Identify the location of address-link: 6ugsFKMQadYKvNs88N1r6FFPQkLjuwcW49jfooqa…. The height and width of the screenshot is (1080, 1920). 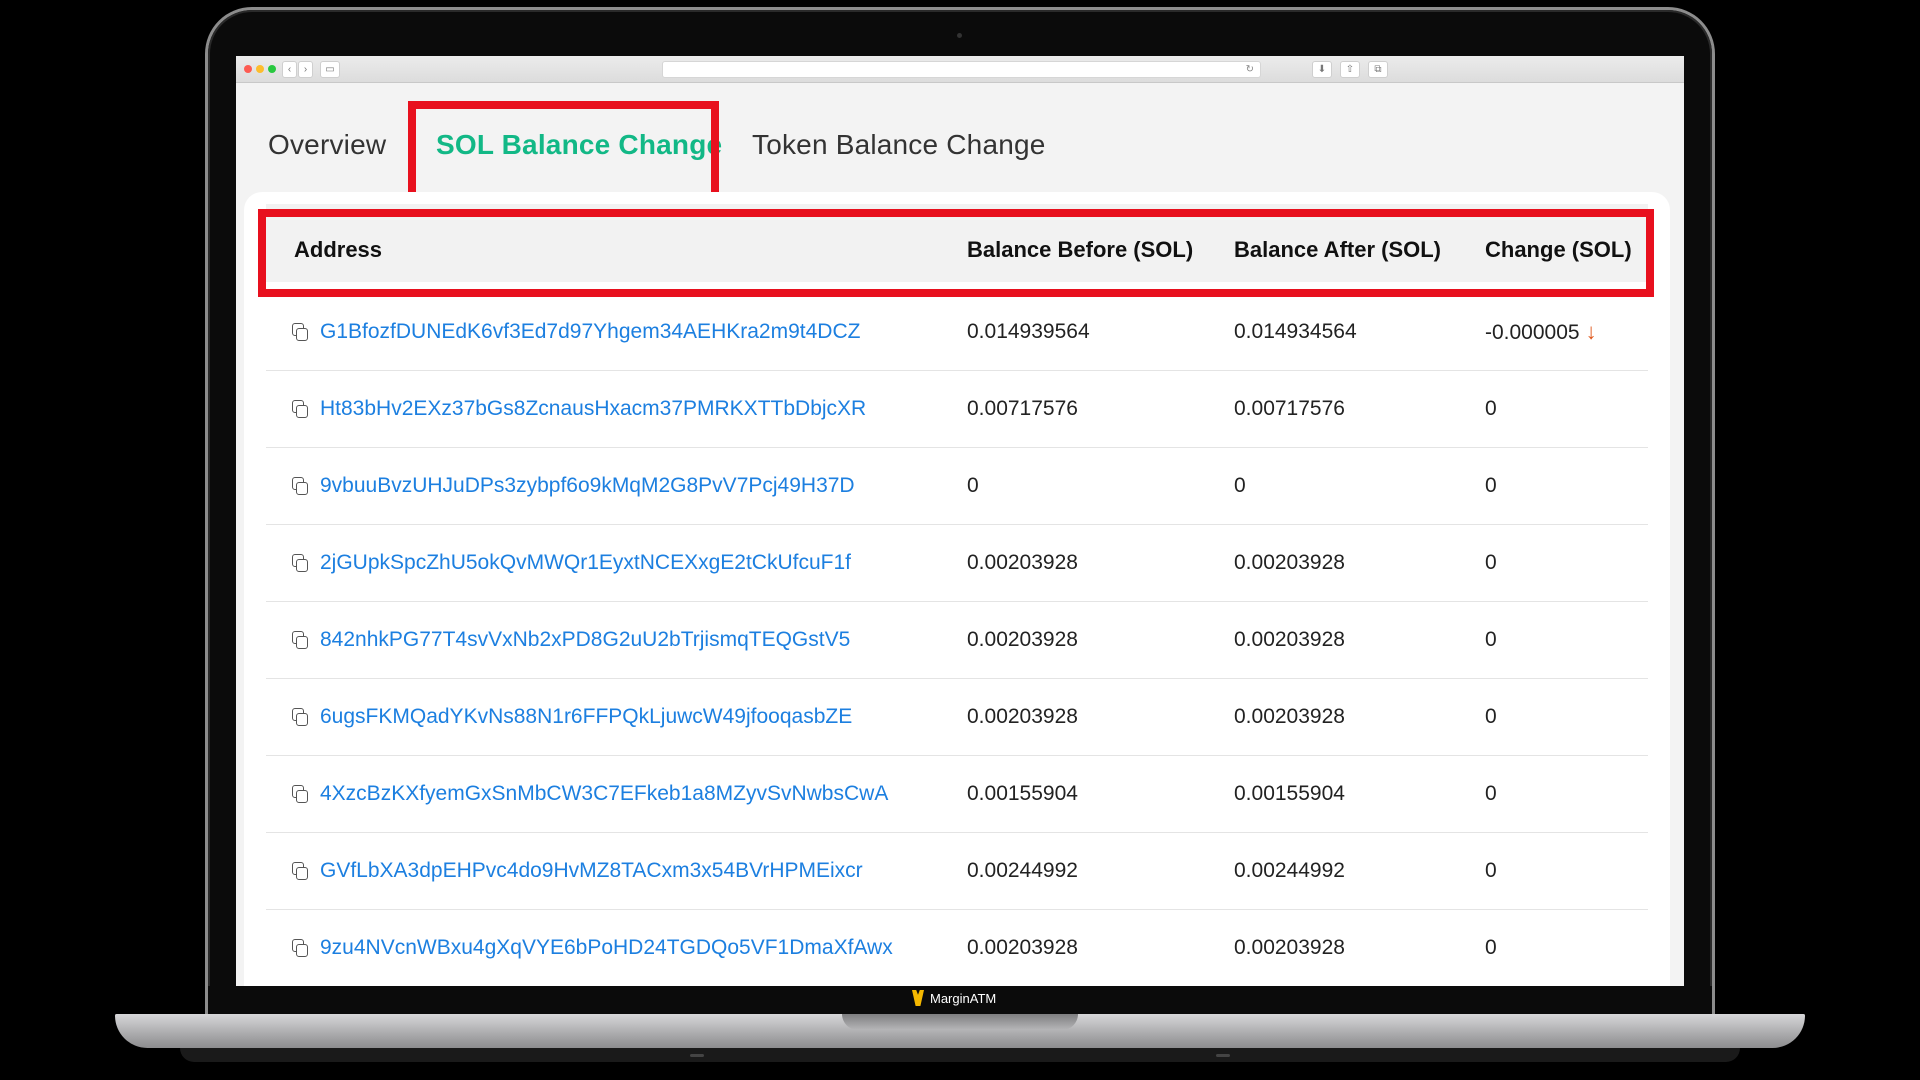
(586, 717).